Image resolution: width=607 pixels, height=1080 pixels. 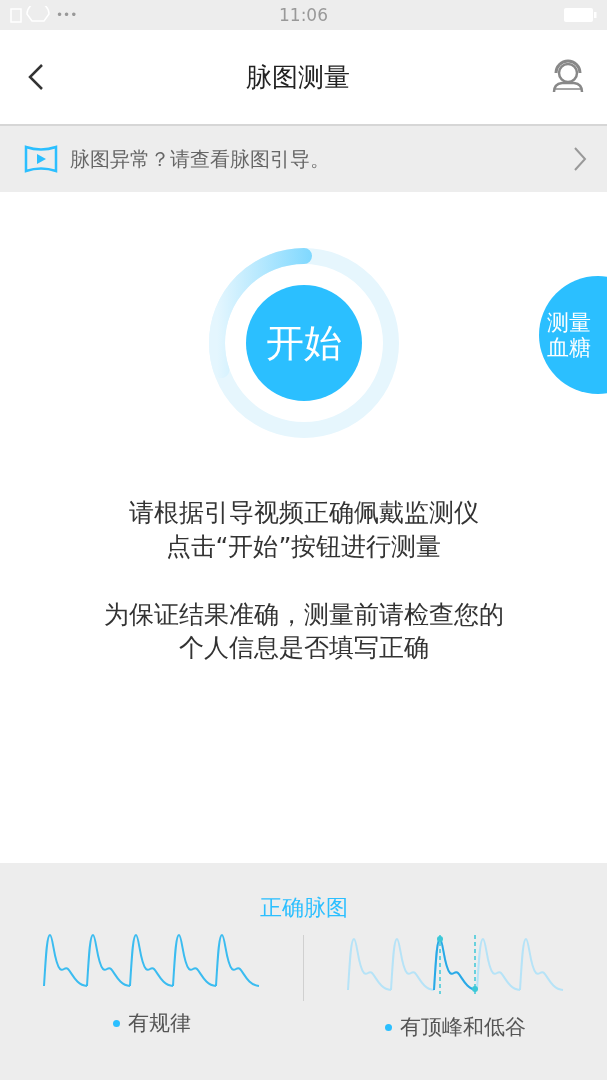 I want to click on support-agent-icon, so click(x=568, y=77).